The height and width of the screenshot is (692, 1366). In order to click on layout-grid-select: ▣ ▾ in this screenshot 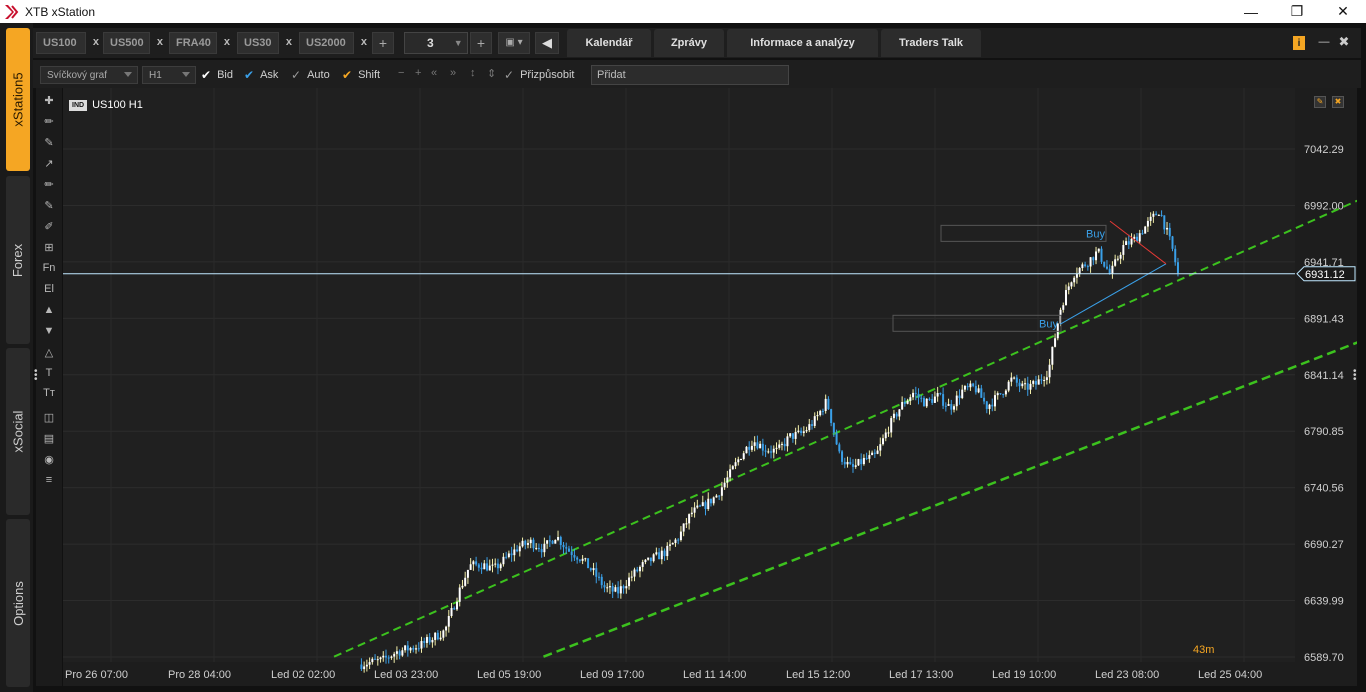, I will do `click(514, 43)`.